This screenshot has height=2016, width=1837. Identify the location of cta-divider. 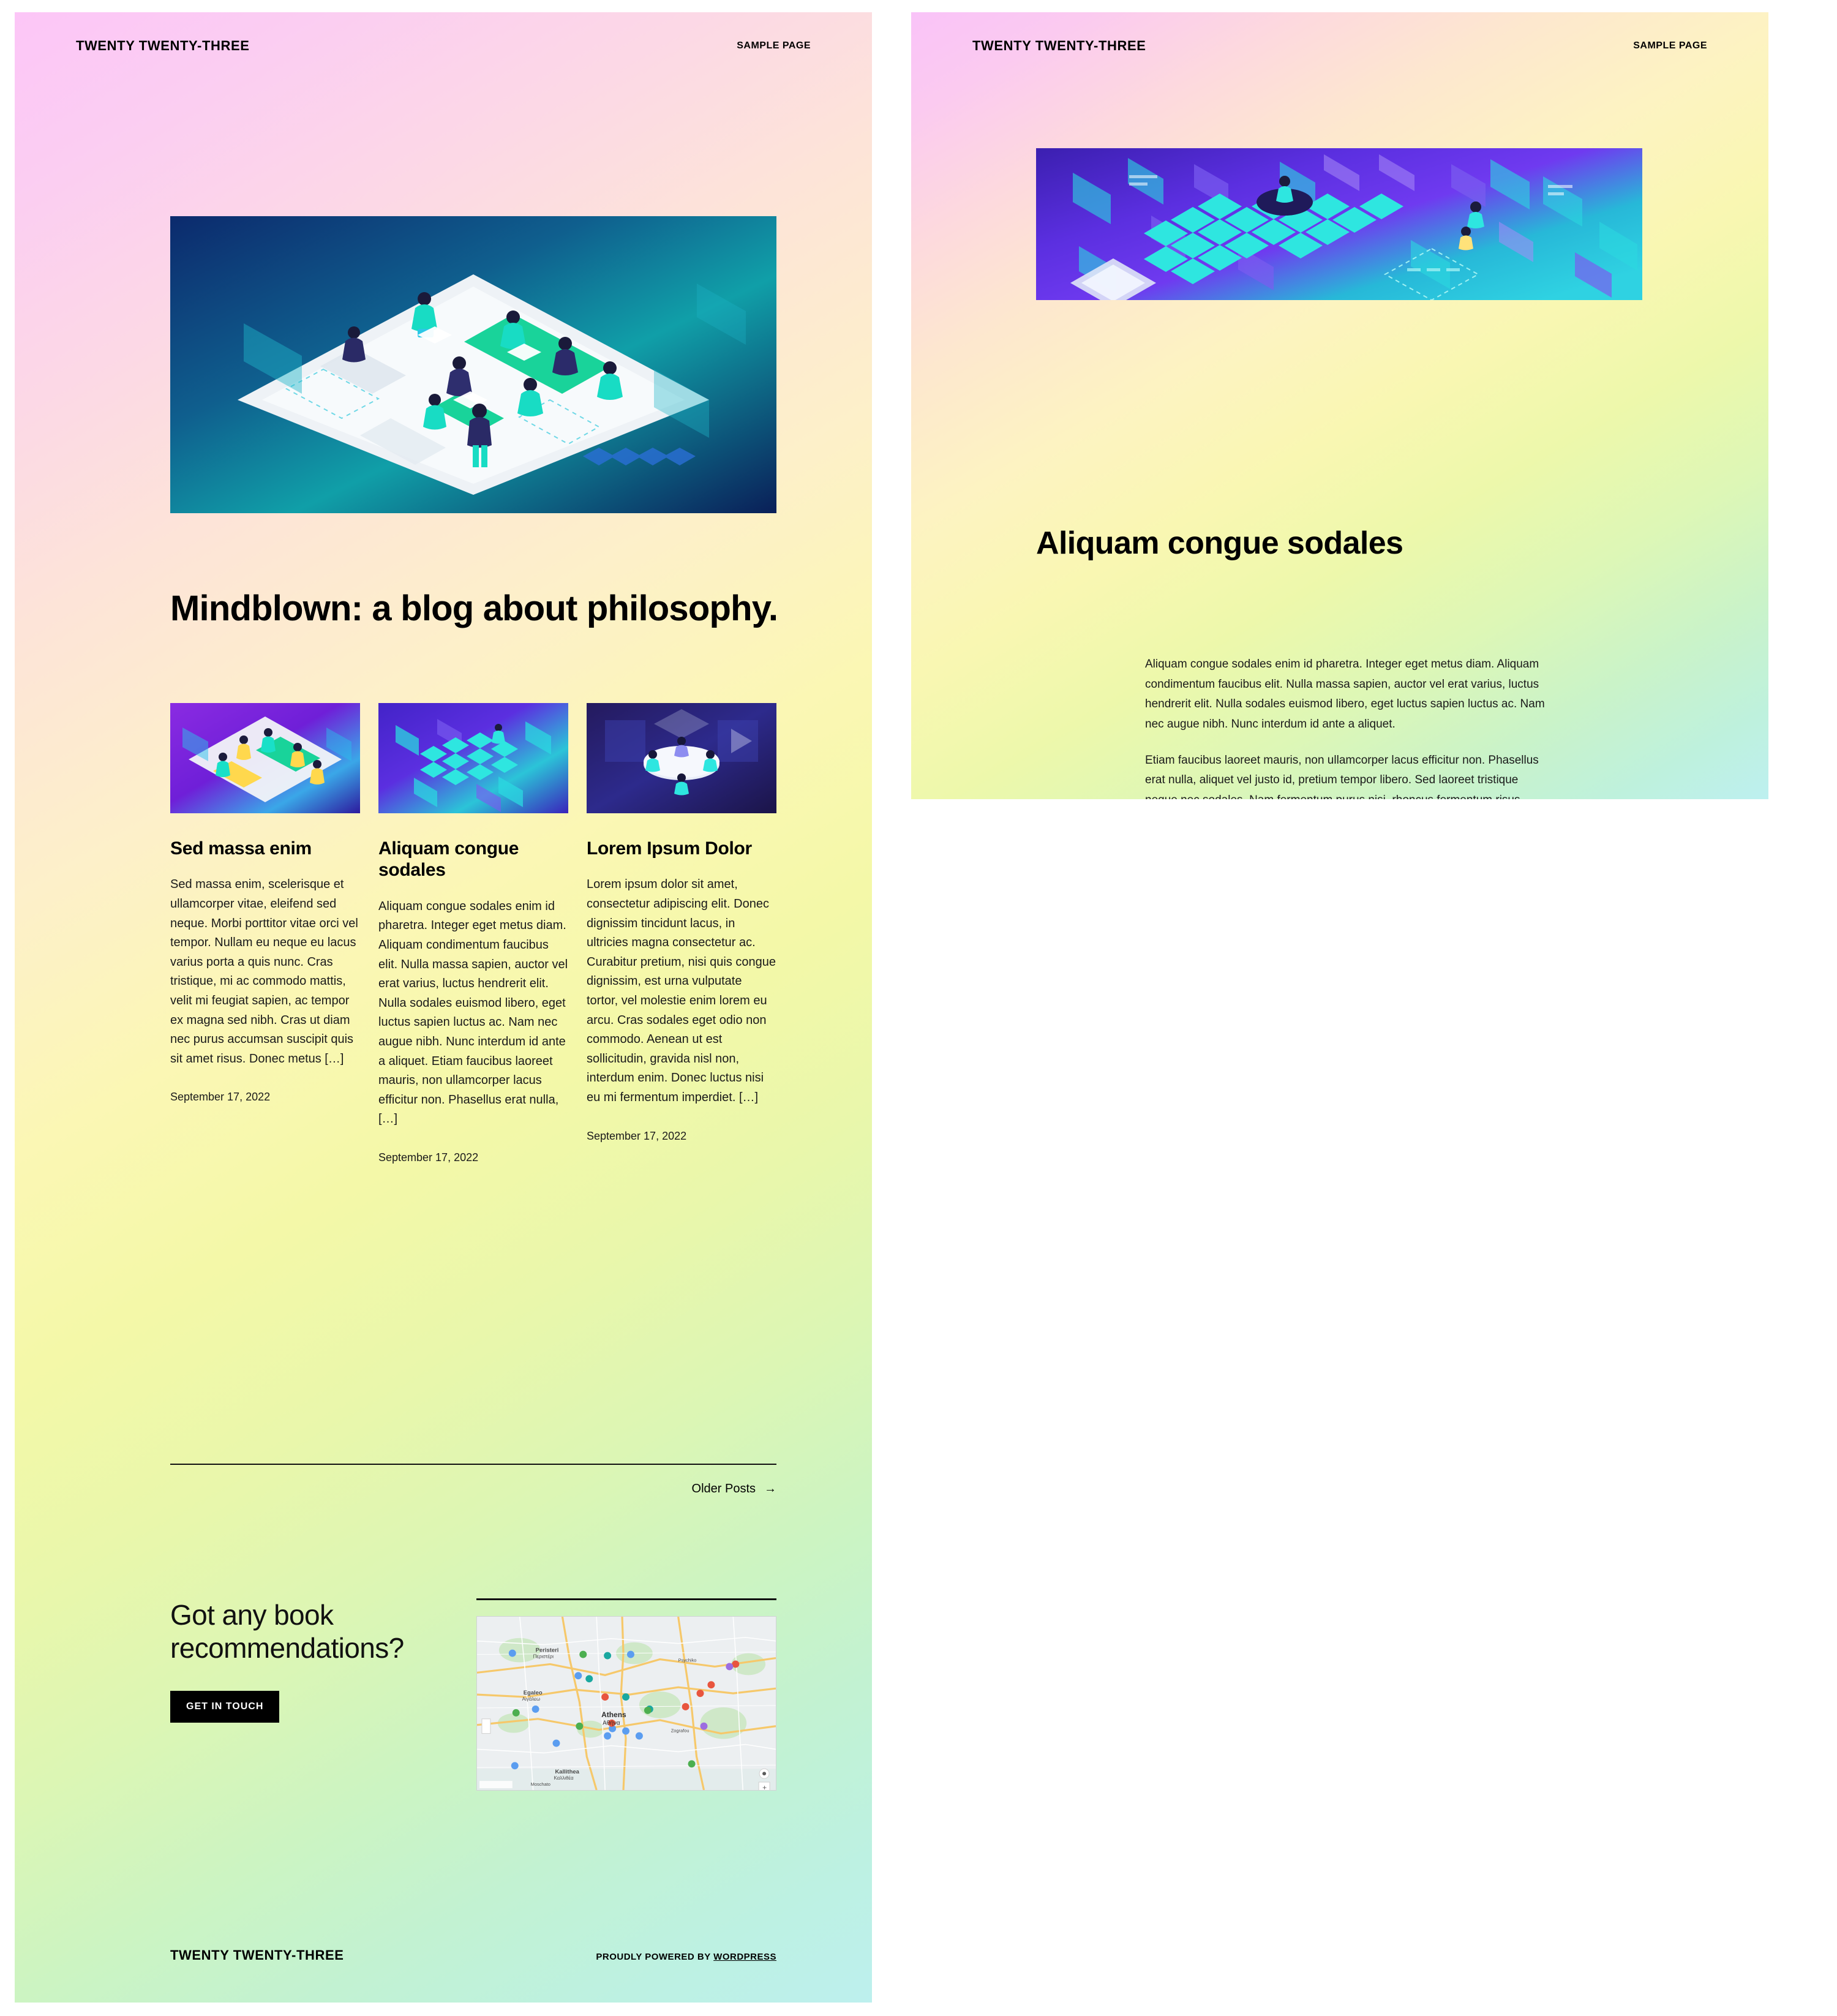
(626, 1599).